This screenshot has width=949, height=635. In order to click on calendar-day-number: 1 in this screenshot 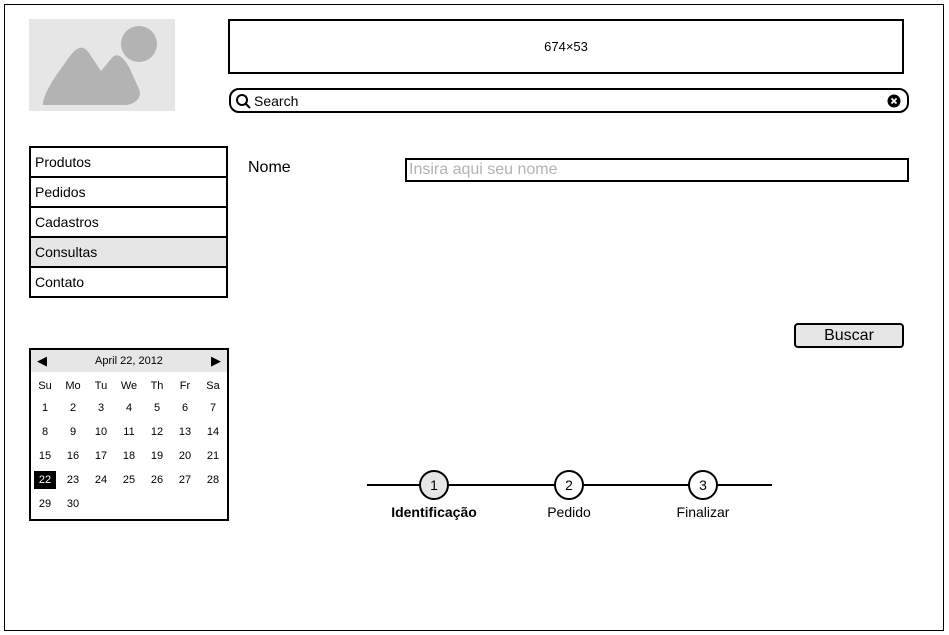, I will do `click(45, 408)`.